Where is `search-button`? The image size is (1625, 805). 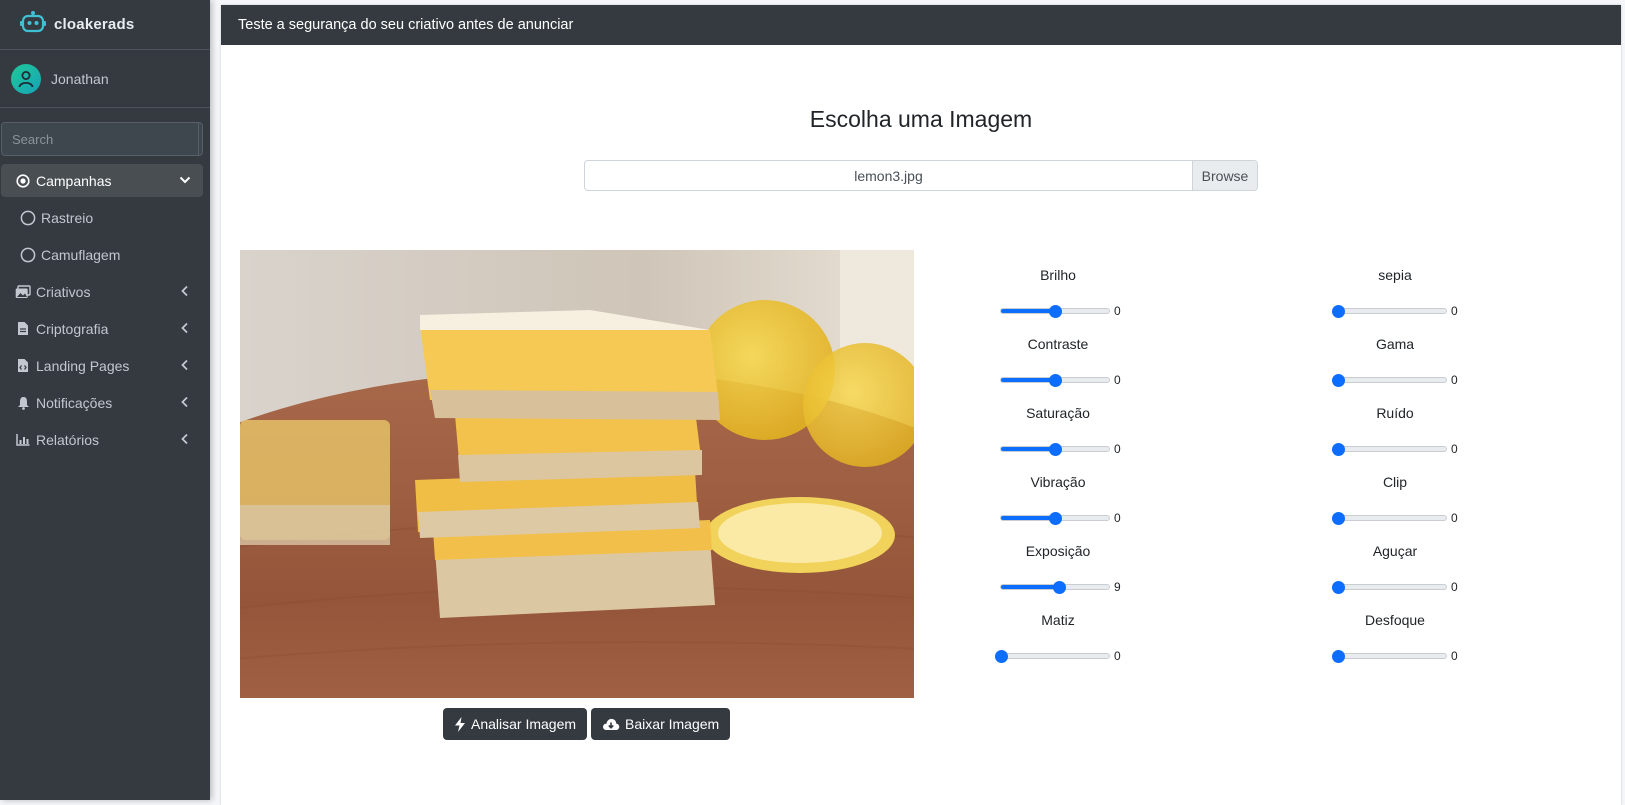
search-button is located at coordinates (200, 139).